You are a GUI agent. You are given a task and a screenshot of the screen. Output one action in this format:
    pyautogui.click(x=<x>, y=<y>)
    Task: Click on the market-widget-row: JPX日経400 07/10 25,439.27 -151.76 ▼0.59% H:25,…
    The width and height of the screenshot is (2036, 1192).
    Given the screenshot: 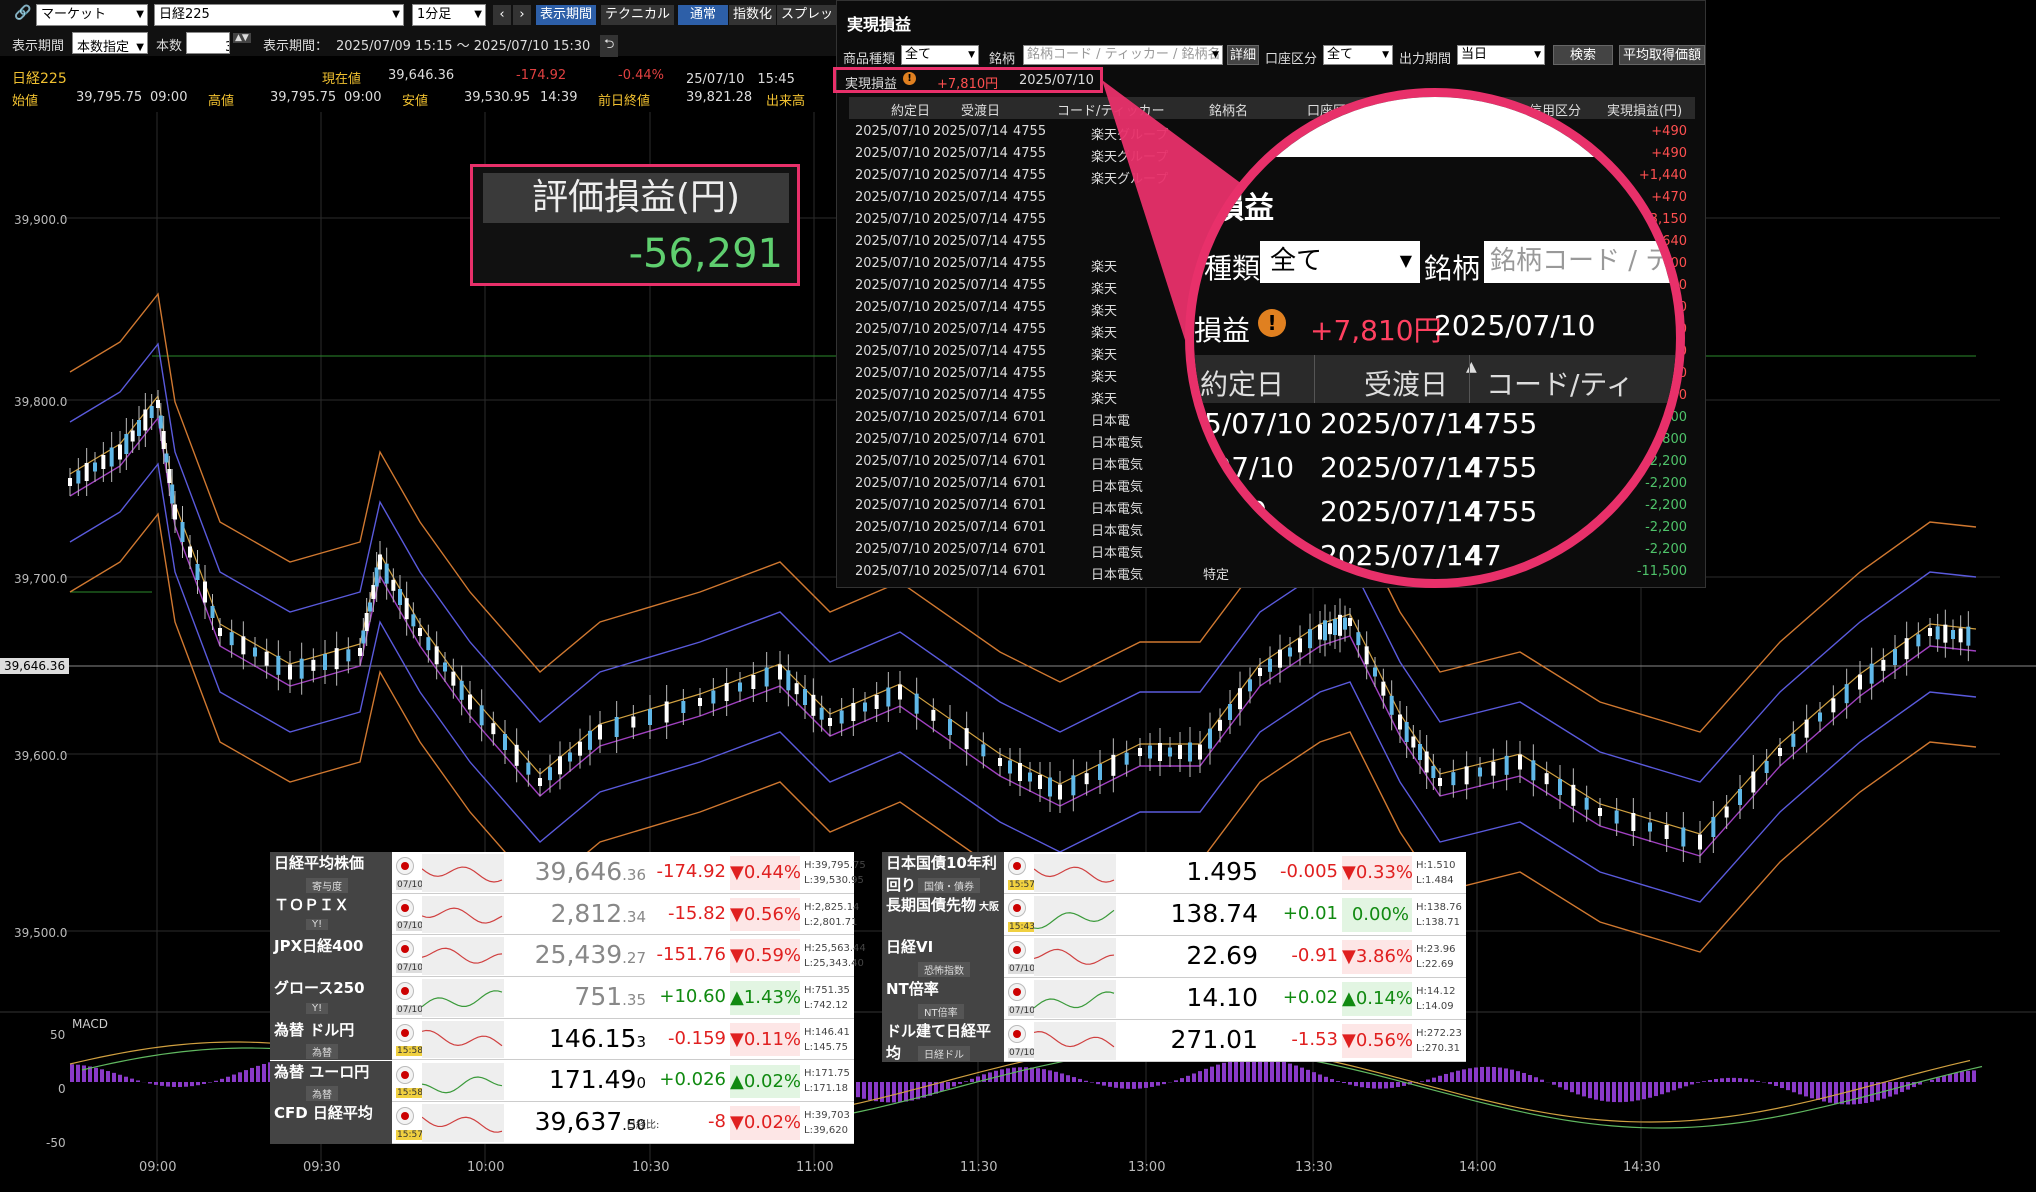 What is the action you would take?
    pyautogui.click(x=568, y=956)
    